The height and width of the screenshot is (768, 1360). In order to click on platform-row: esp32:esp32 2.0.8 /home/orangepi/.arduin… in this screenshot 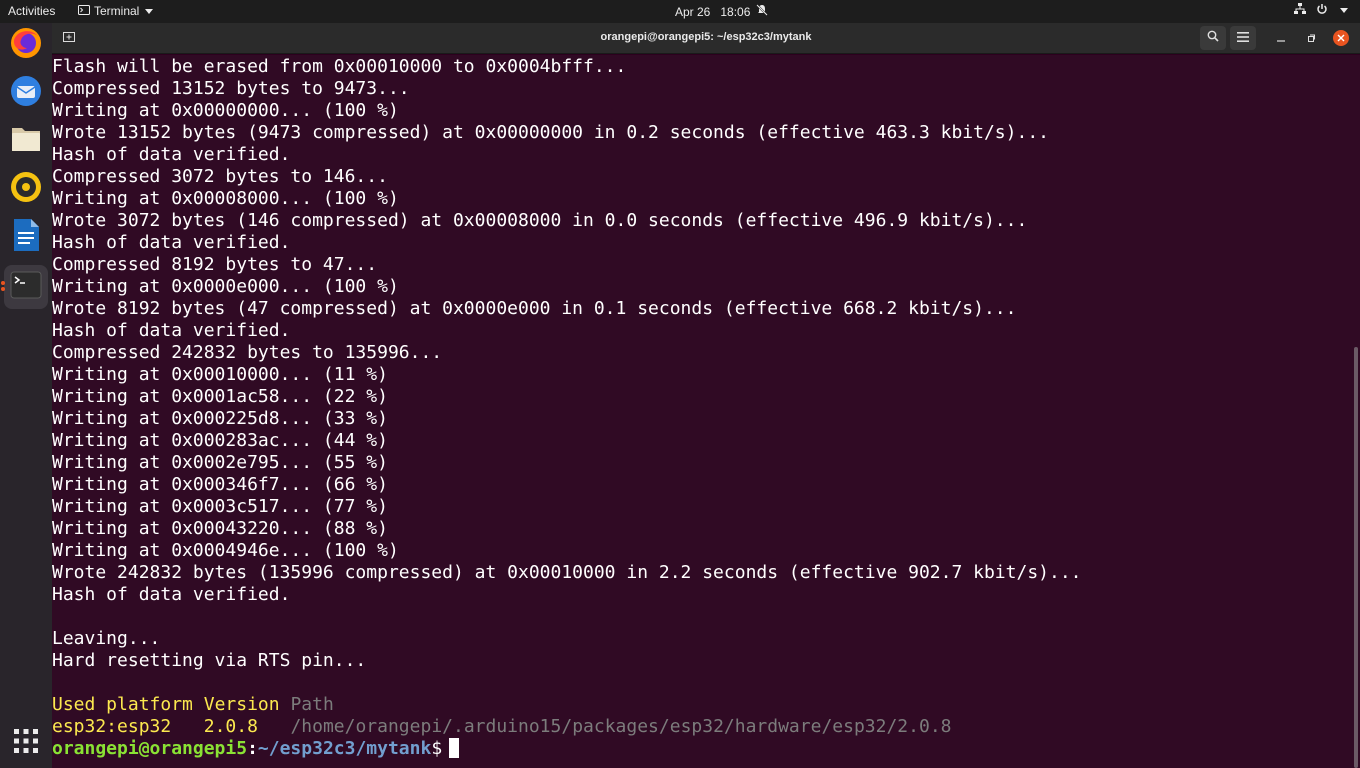, I will do `click(567, 727)`.